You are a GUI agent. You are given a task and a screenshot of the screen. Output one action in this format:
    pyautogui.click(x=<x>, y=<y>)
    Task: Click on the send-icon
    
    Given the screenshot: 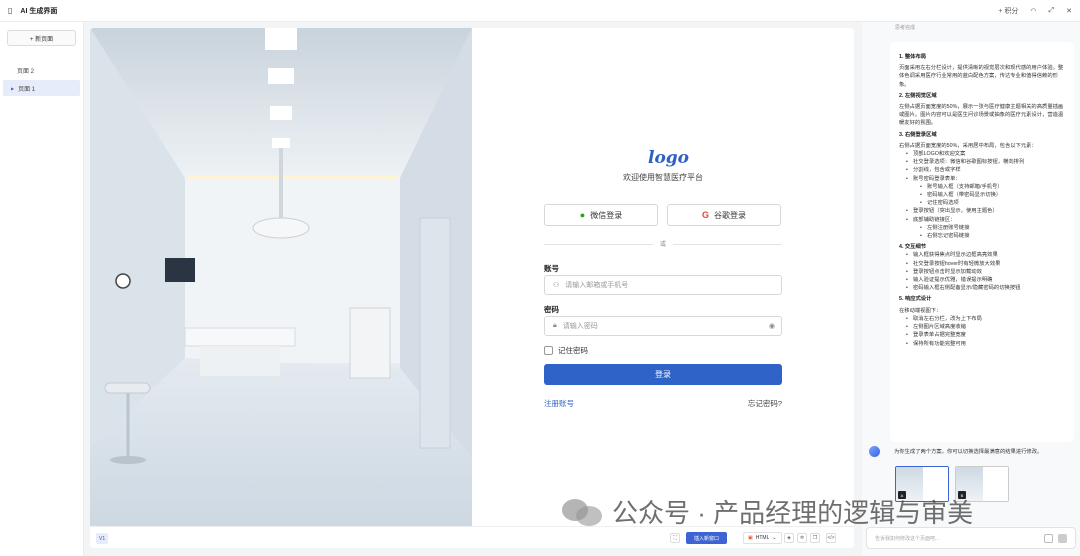 What is the action you would take?
    pyautogui.click(x=1062, y=538)
    